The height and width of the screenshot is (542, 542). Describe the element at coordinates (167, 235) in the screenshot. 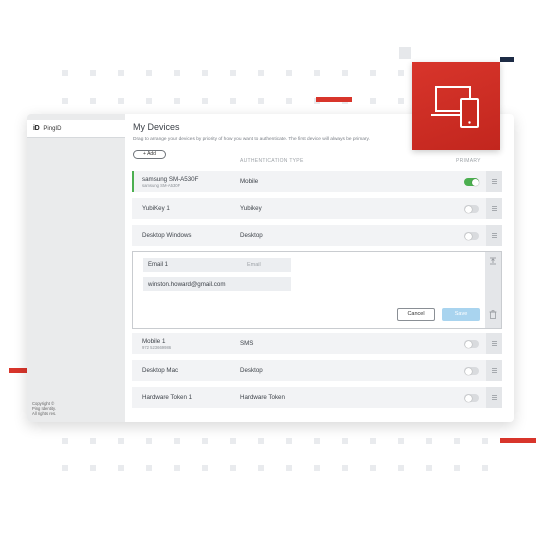

I see `device-name: Desktop Windows` at that location.